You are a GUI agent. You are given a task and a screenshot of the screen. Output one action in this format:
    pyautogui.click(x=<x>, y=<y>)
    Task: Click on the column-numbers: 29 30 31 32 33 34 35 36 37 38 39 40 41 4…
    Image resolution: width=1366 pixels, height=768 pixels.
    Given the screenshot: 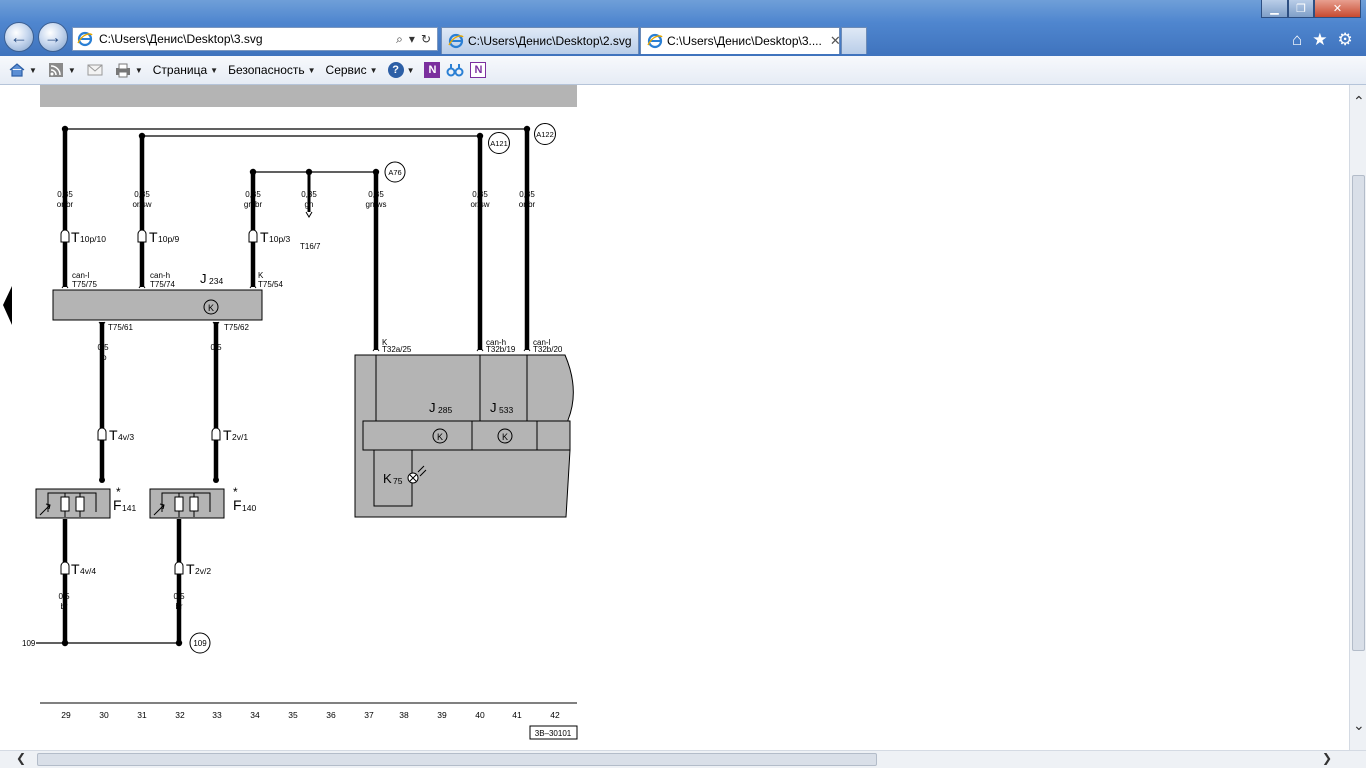 What is the action you would take?
    pyautogui.click(x=310, y=715)
    